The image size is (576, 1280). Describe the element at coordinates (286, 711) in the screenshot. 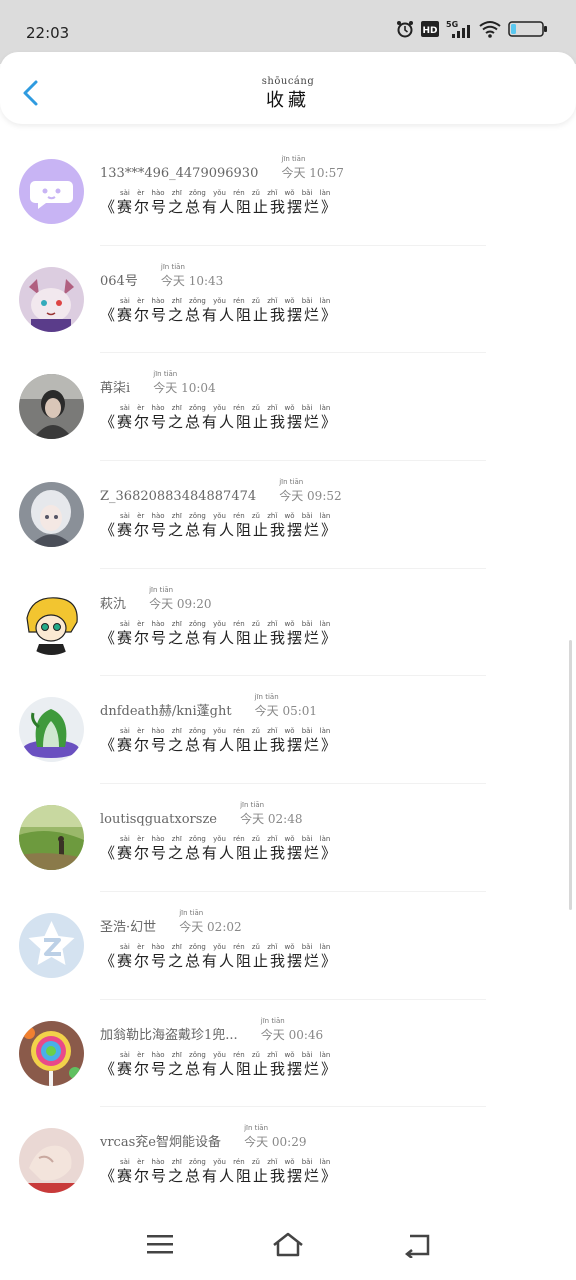

I see `time-text: 今天 05:01` at that location.